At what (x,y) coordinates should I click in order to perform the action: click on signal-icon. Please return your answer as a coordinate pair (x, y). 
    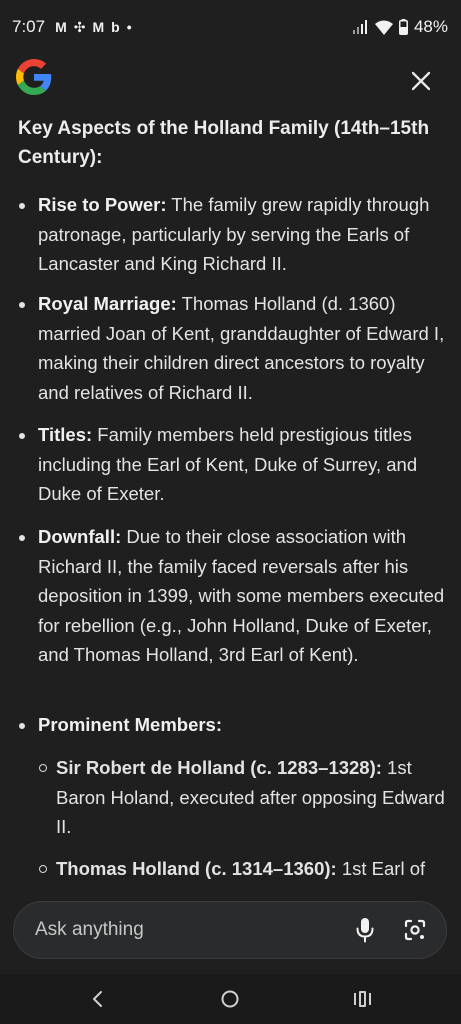
    Looking at the image, I should click on (359, 27).